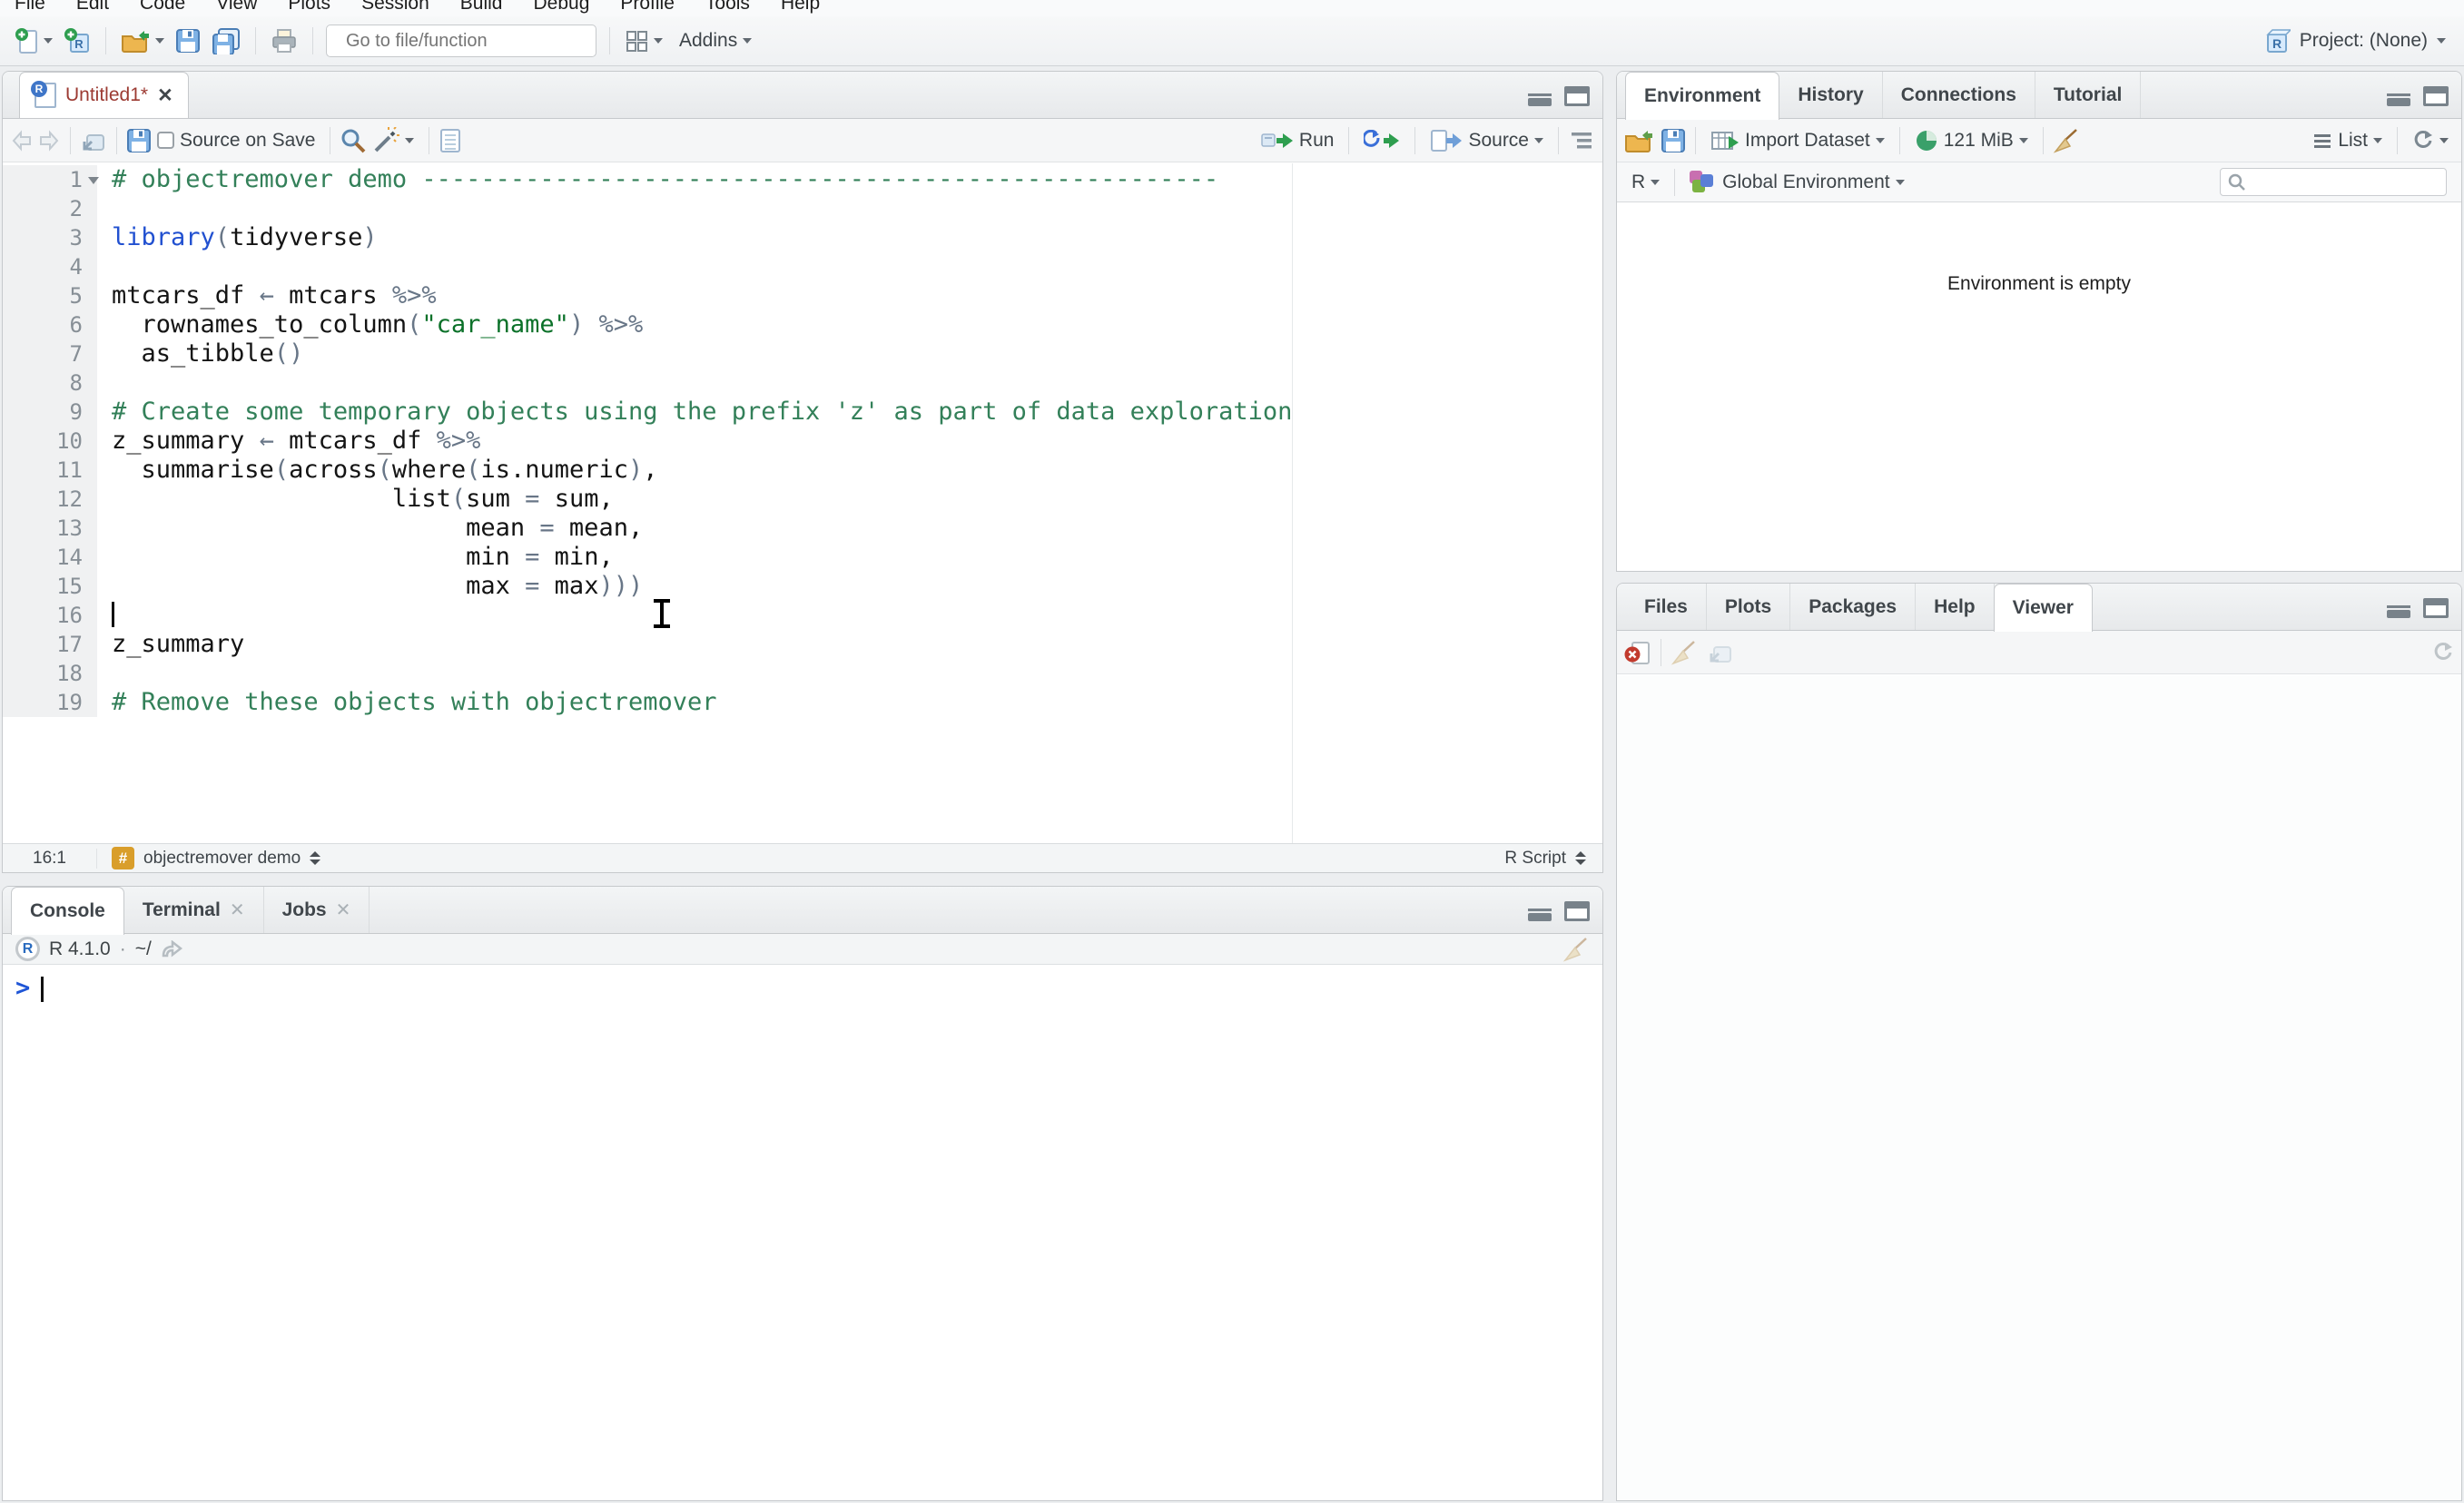 The image size is (2464, 1503). What do you see at coordinates (1298, 141) in the screenshot?
I see `run-button: Run` at bounding box center [1298, 141].